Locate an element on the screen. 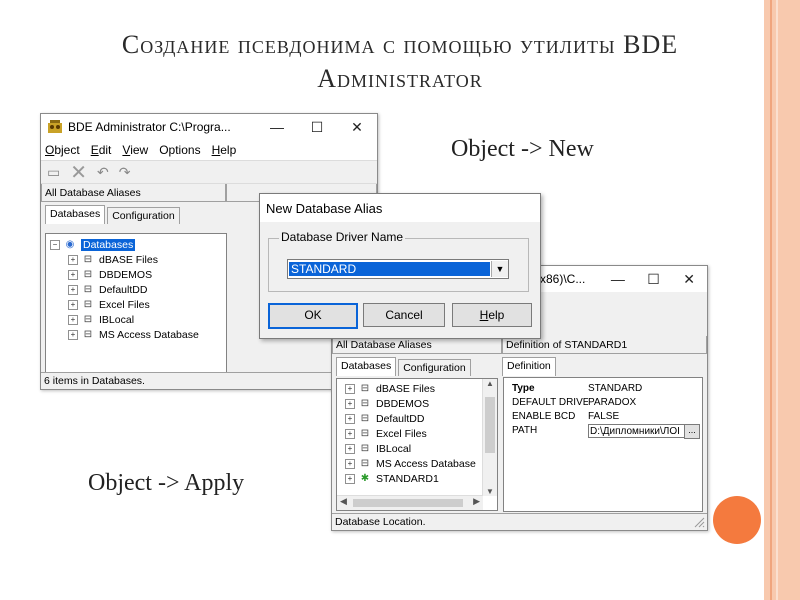 This screenshot has height=600, width=800. scroll-down-icon: ▼ is located at coordinates (490, 491).